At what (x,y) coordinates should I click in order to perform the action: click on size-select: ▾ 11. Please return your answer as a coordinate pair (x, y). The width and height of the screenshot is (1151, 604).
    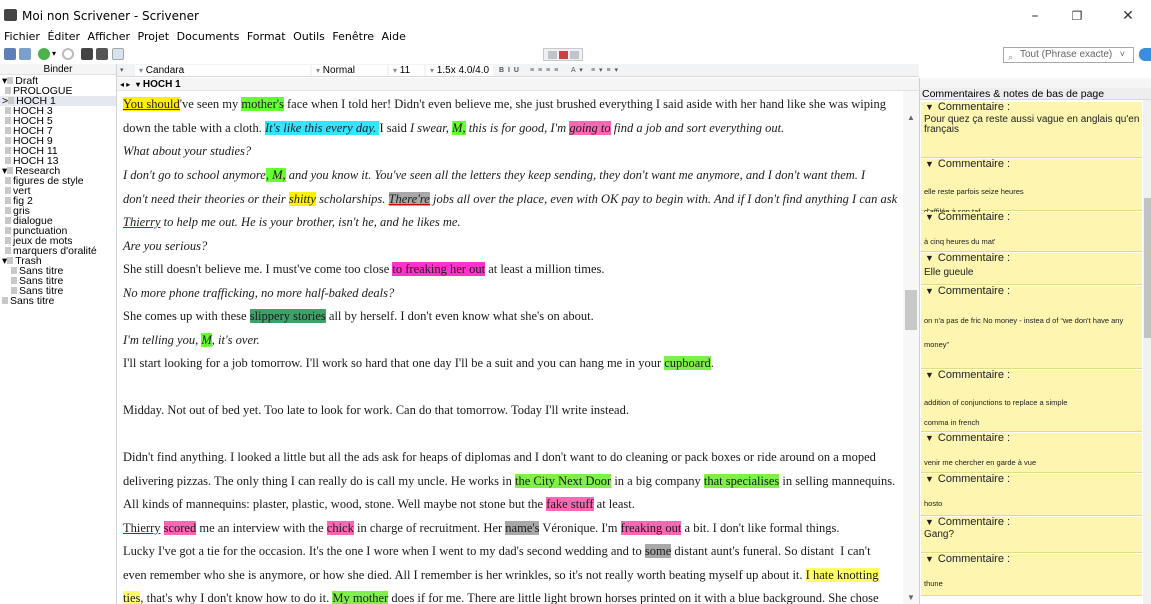
    Looking at the image, I should click on (406, 70).